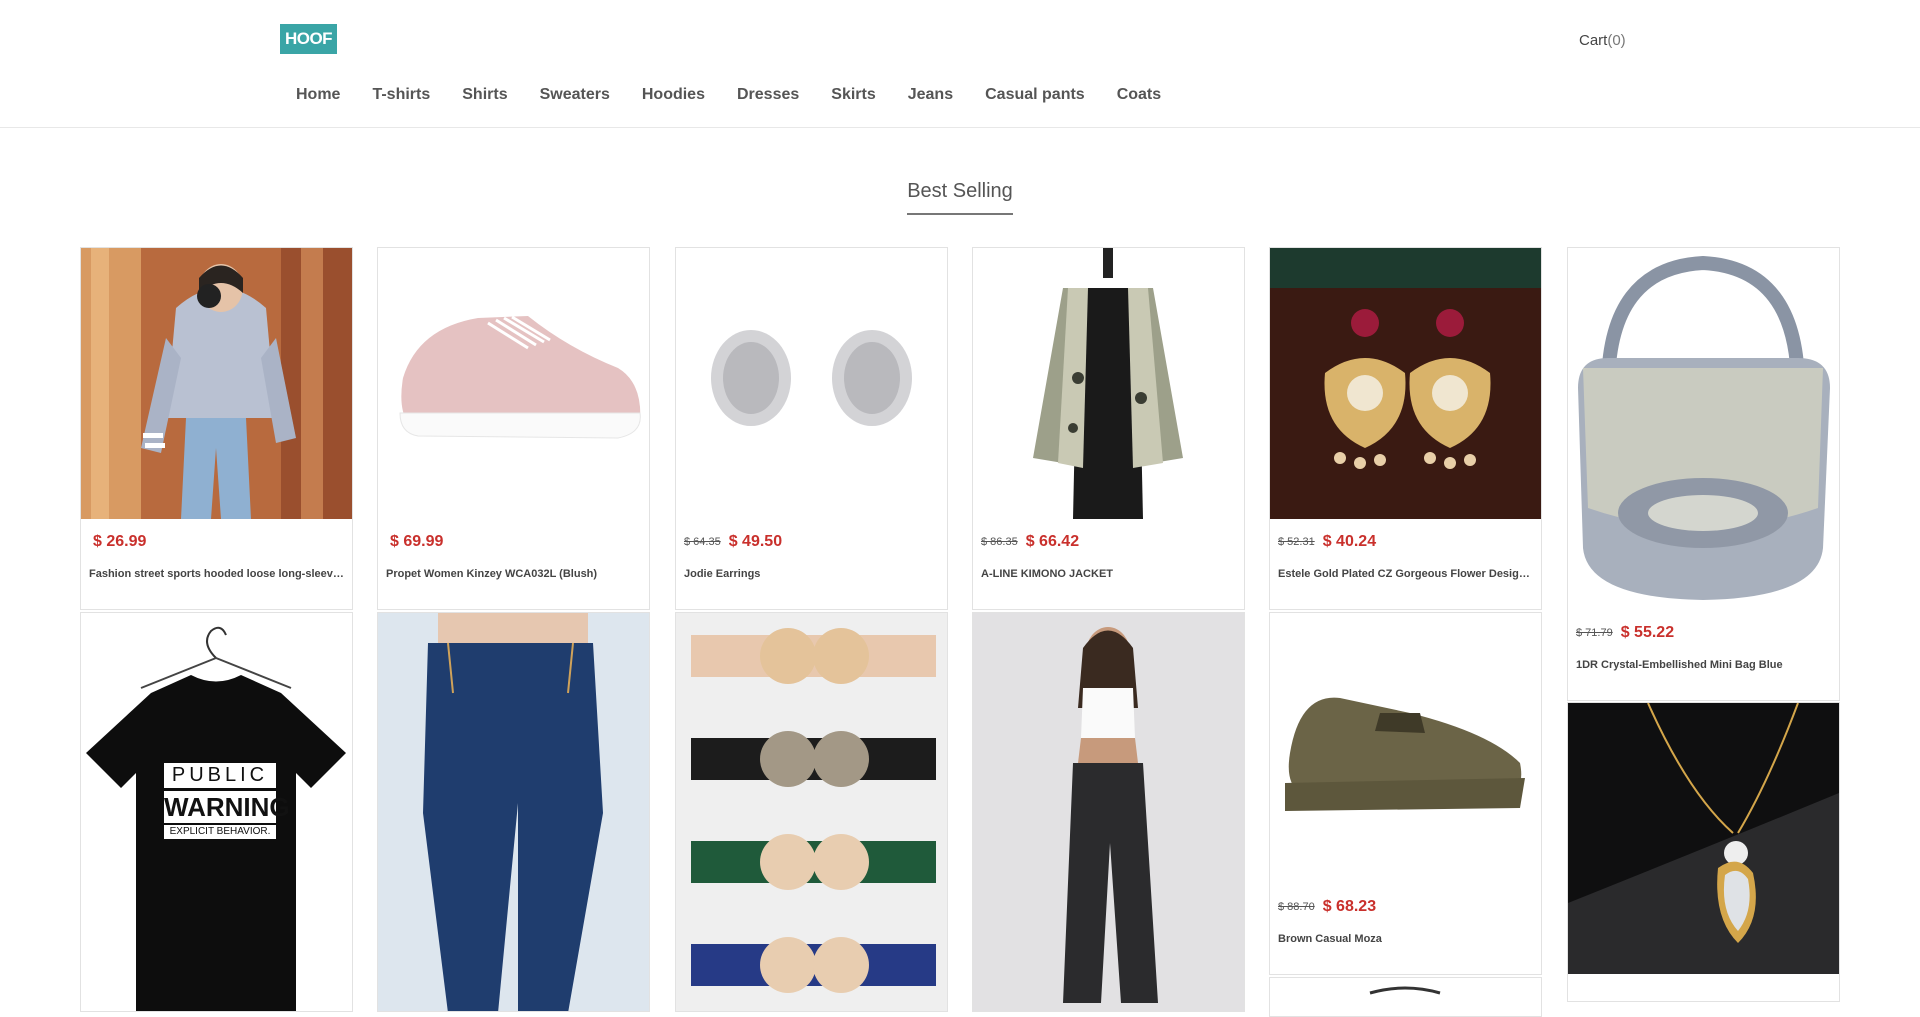 This screenshot has width=1920, height=1017. I want to click on nav-casual-pants: Casual pants, so click(1035, 95).